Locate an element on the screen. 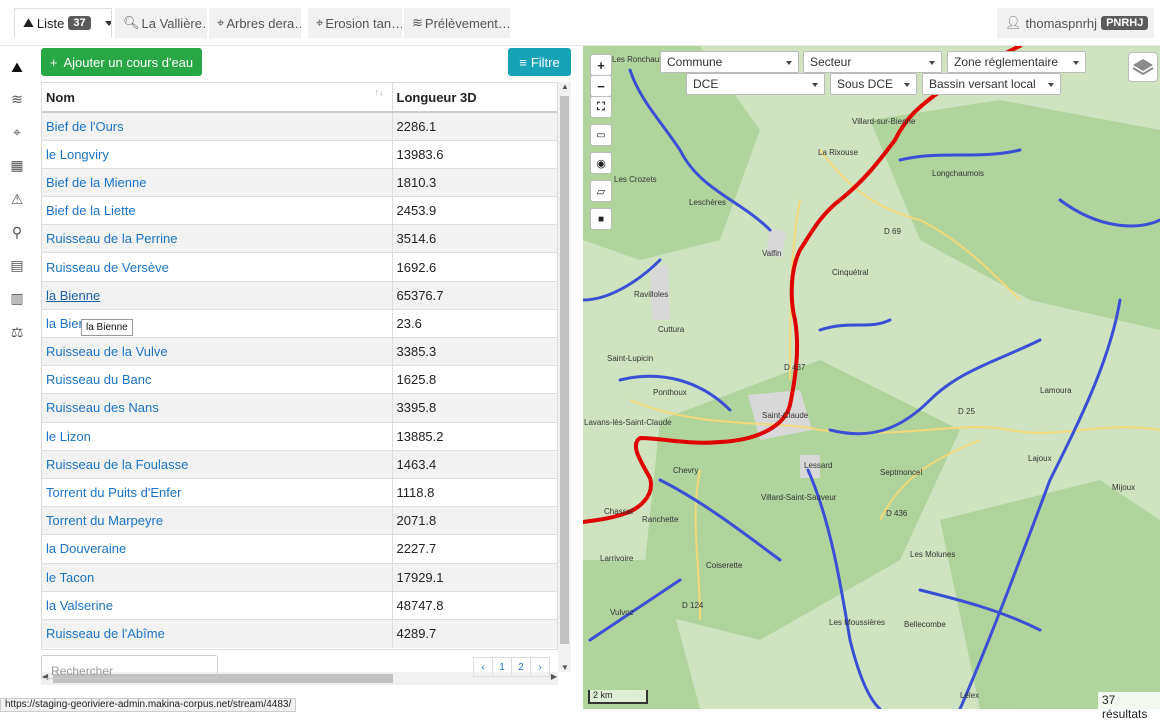 Image resolution: width=1160 pixels, height=722 pixels. cell-longueur: 13983.6 is located at coordinates (474, 154).